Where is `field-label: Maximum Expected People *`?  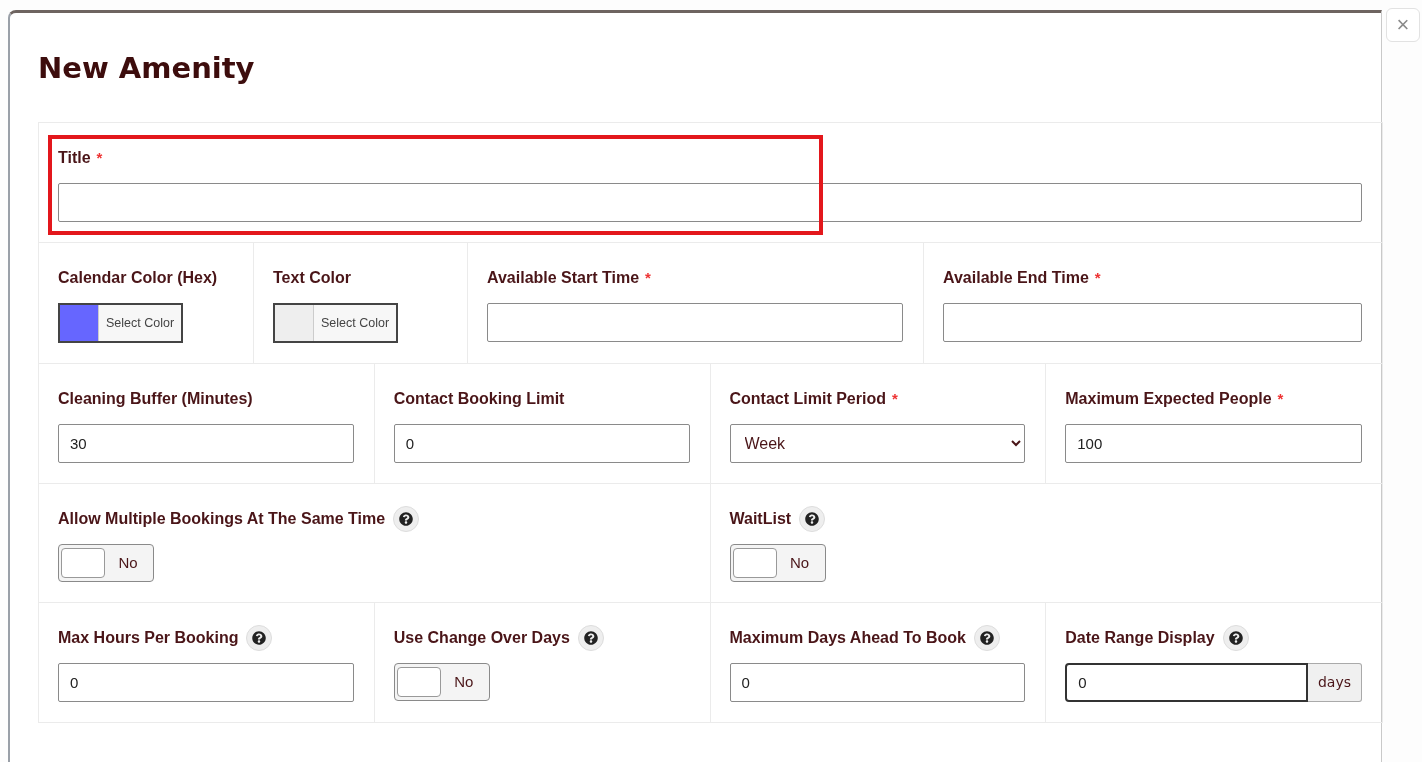 field-label: Maximum Expected People * is located at coordinates (1174, 398).